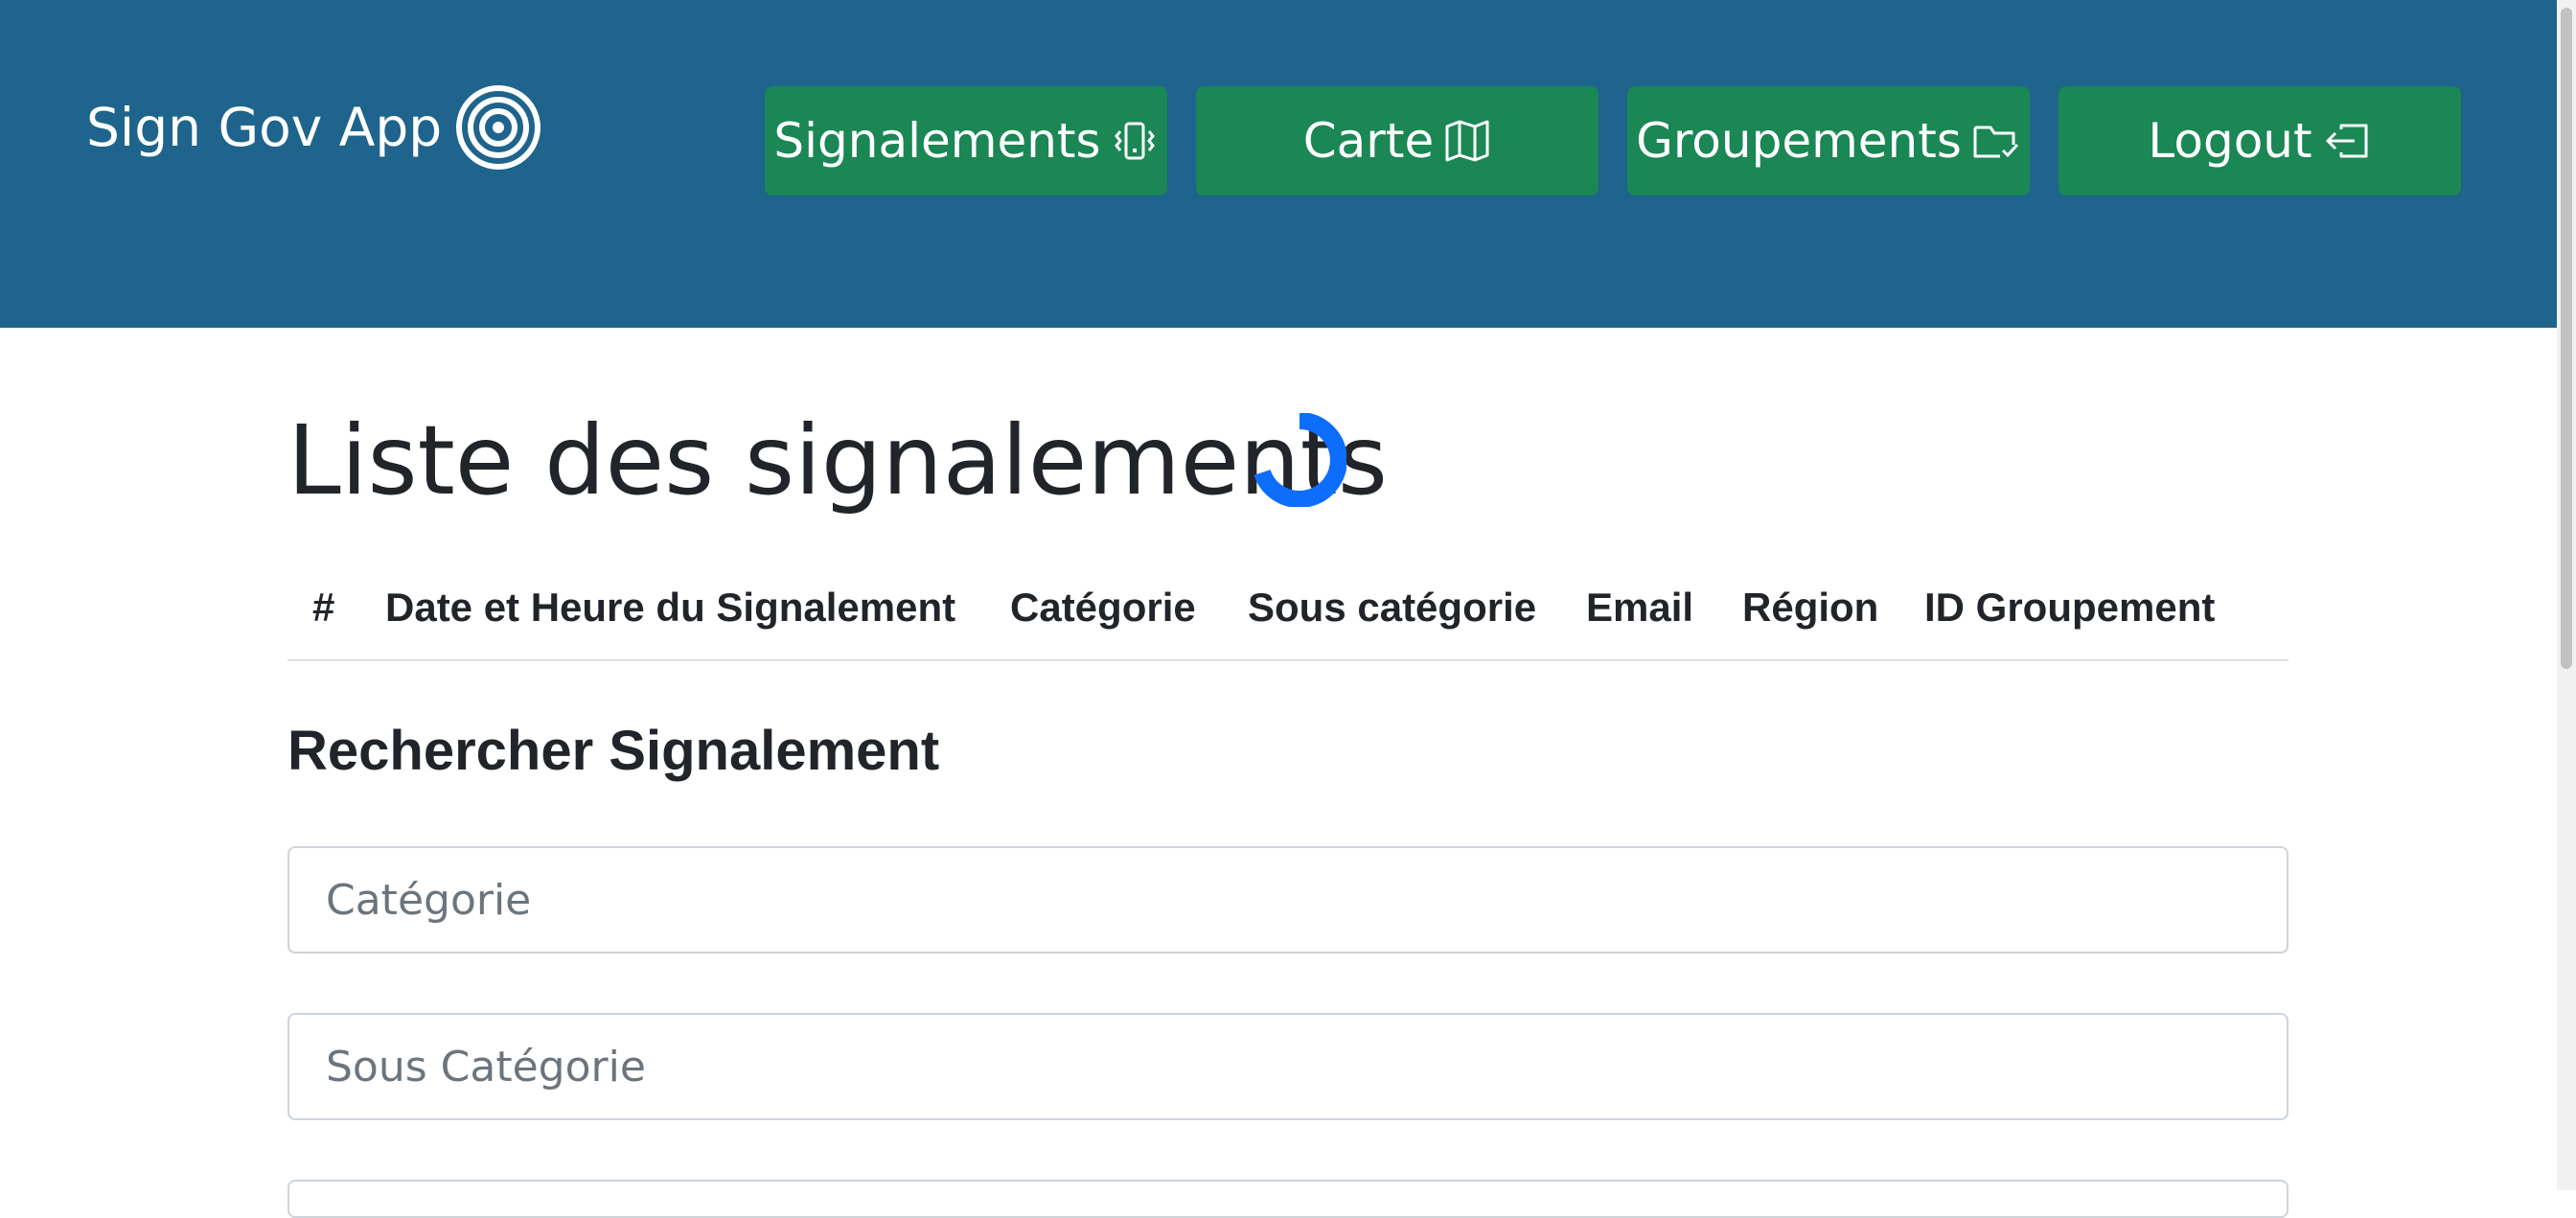 The width and height of the screenshot is (2576, 1218). Describe the element at coordinates (1640, 607) in the screenshot. I see `column-header-email: Email` at that location.